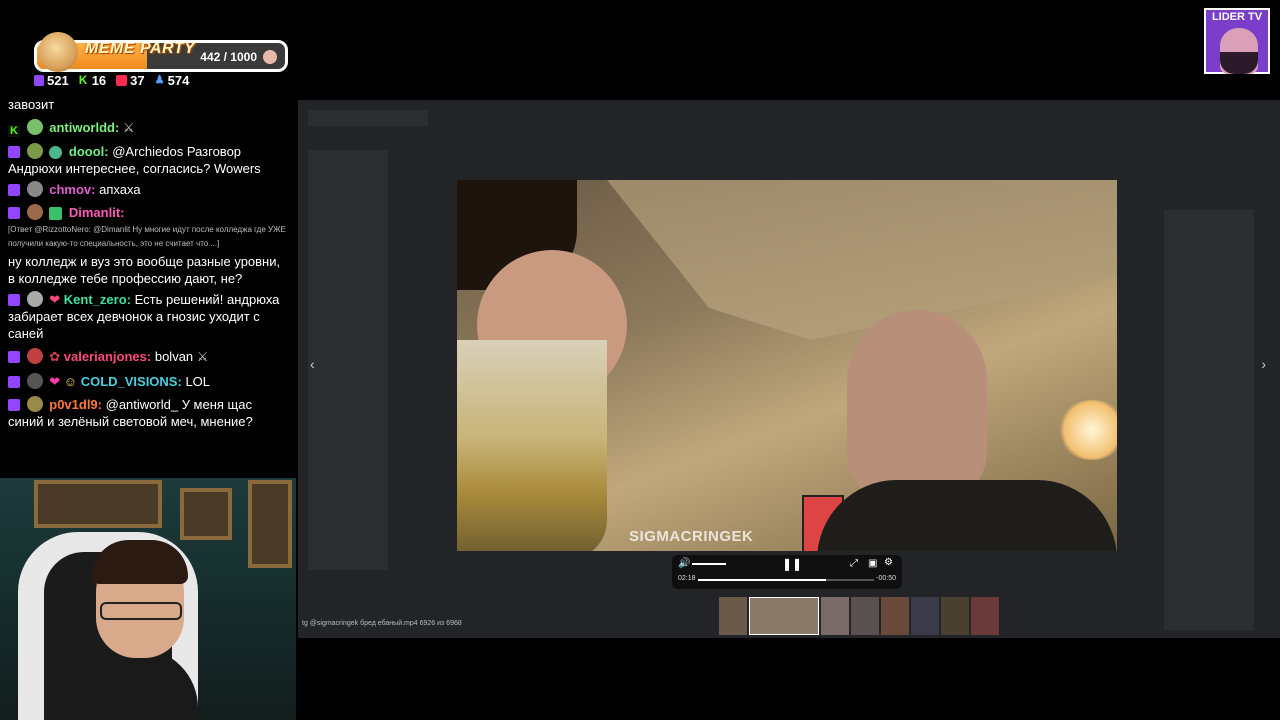  What do you see at coordinates (70, 381) in the screenshot?
I see `smile-emote-icon: ☺` at bounding box center [70, 381].